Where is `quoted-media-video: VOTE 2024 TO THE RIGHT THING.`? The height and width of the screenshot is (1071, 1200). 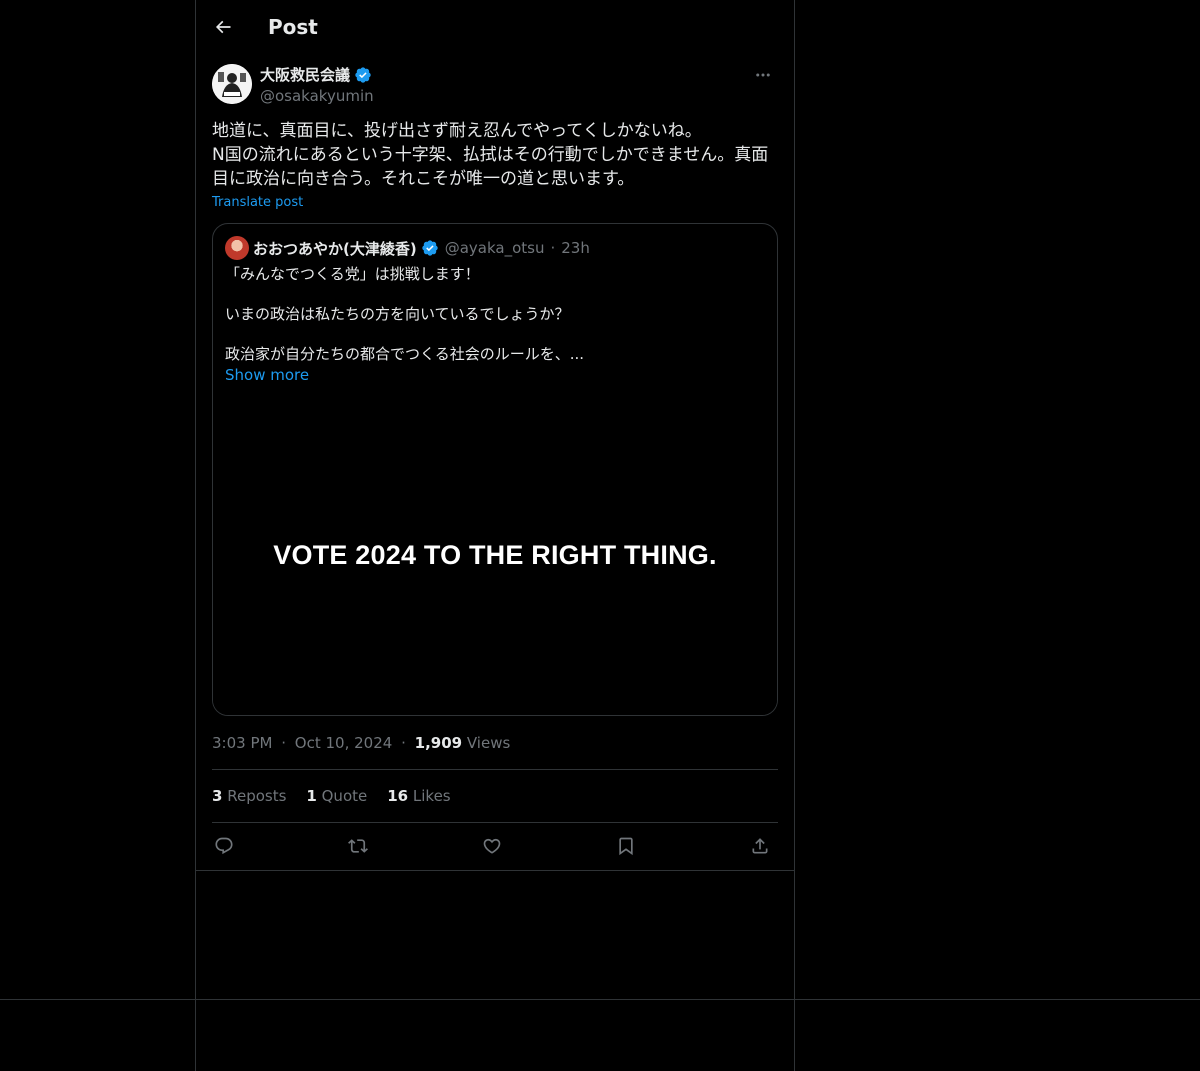
quoted-media-video: VOTE 2024 TO THE RIGHT THING. is located at coordinates (495, 554).